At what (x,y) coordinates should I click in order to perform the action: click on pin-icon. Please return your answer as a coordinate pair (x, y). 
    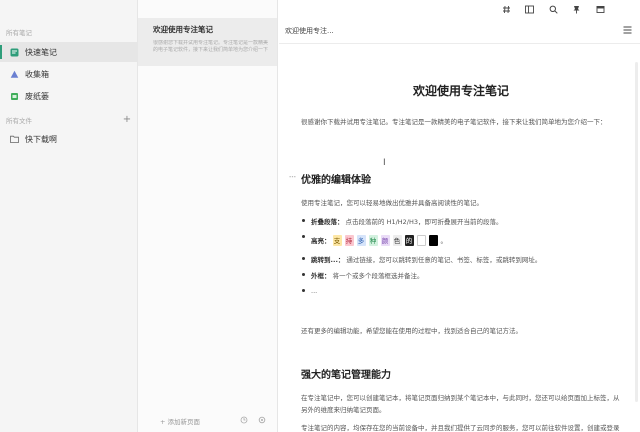
    Looking at the image, I should click on (577, 9).